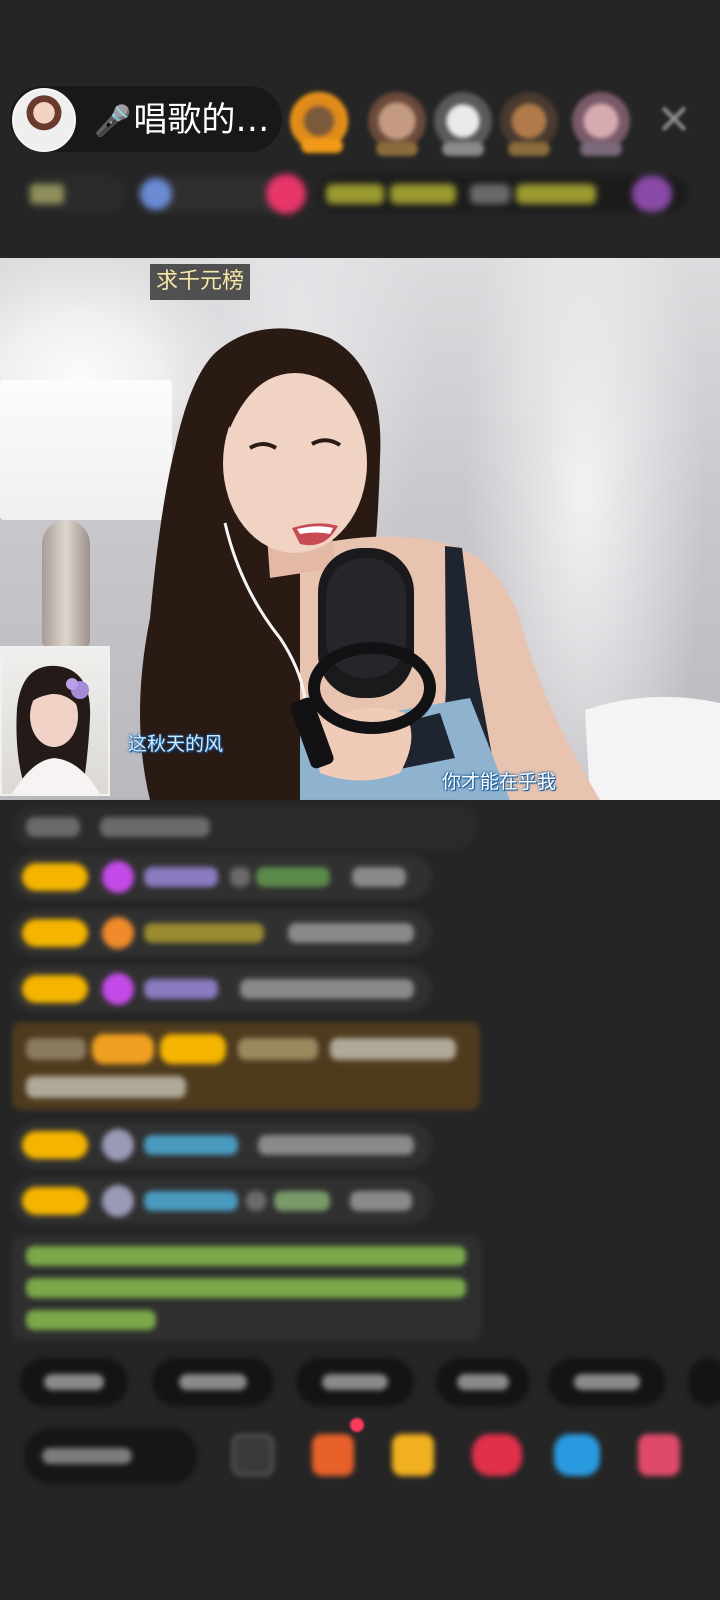 The width and height of the screenshot is (720, 1600). I want to click on bottom-toolbar, so click(360, 1459).